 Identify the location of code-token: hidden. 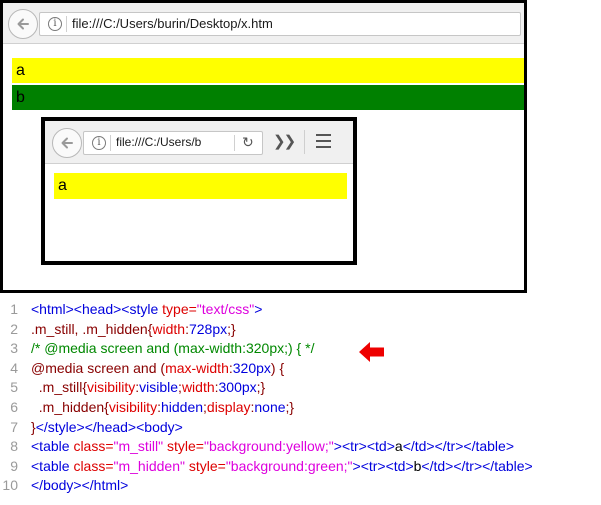
(182, 406).